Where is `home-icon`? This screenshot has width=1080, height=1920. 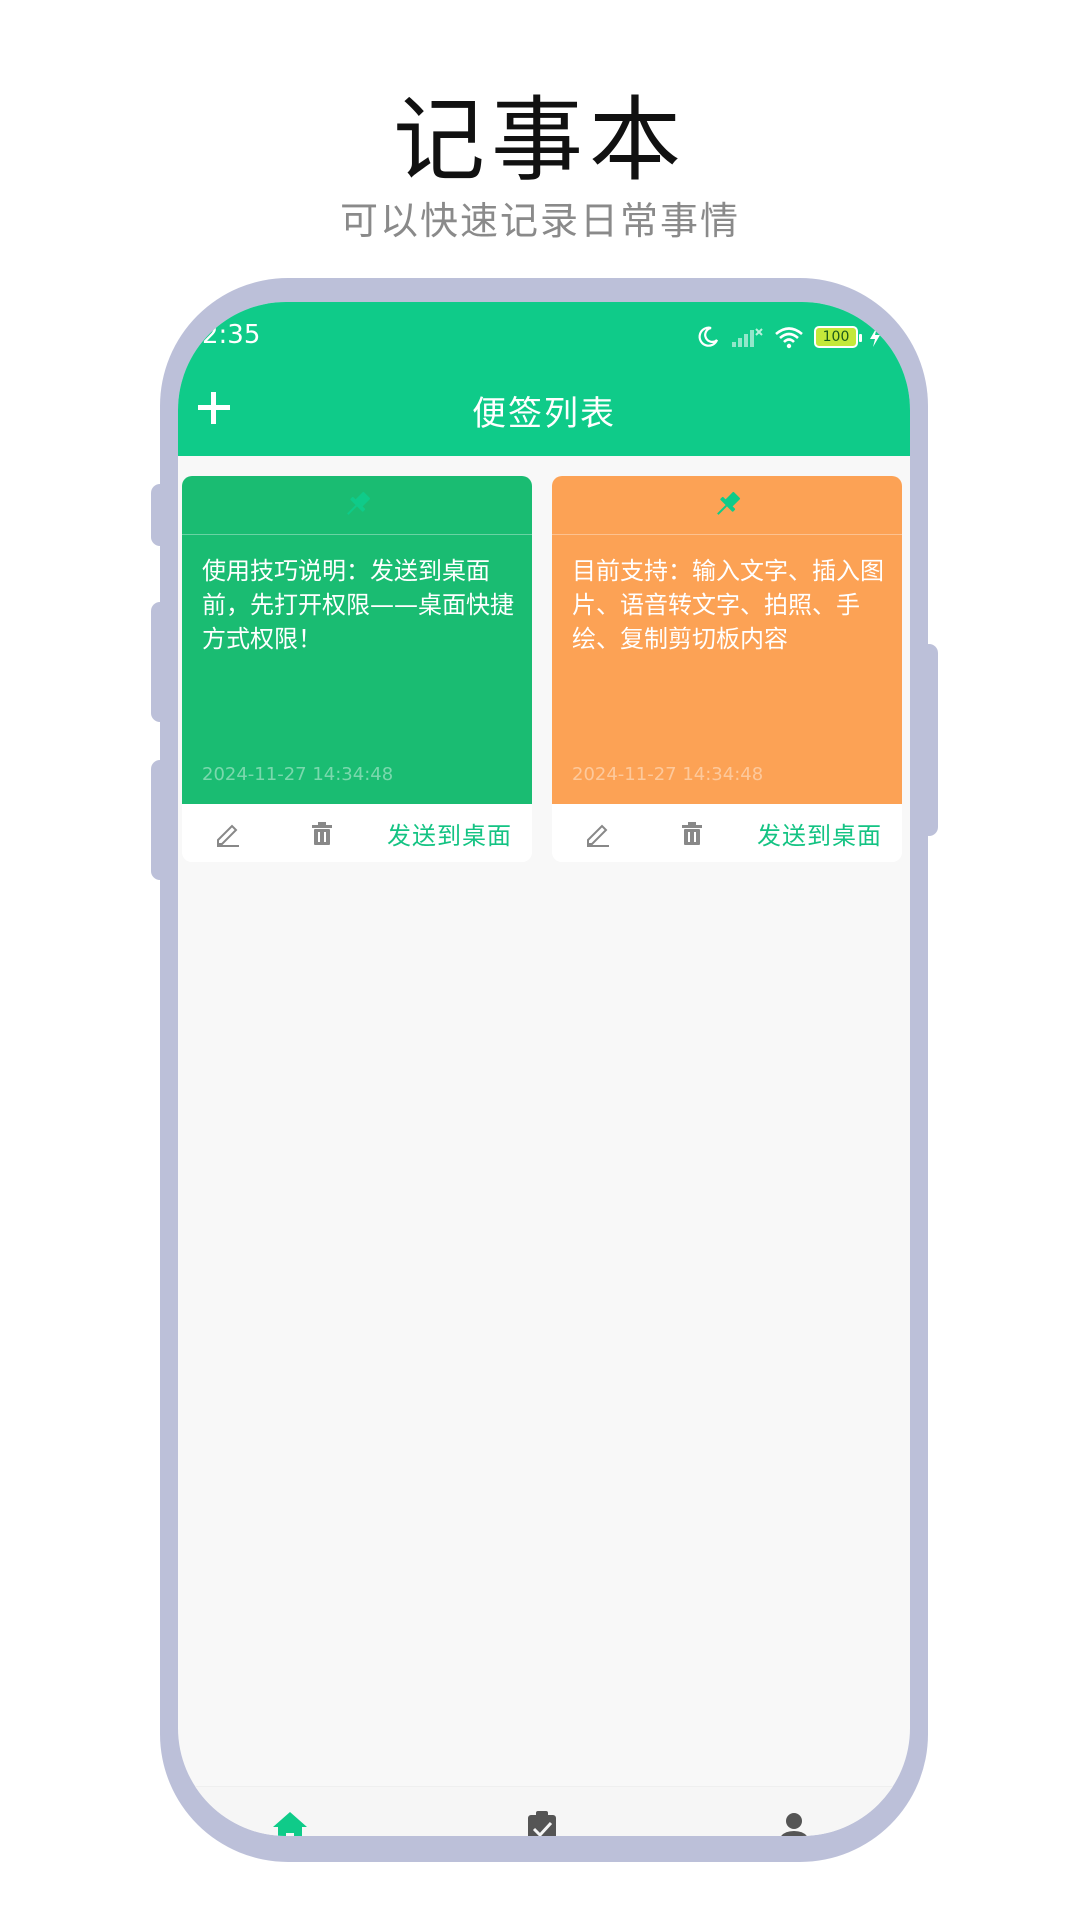
home-icon is located at coordinates (290, 1822).